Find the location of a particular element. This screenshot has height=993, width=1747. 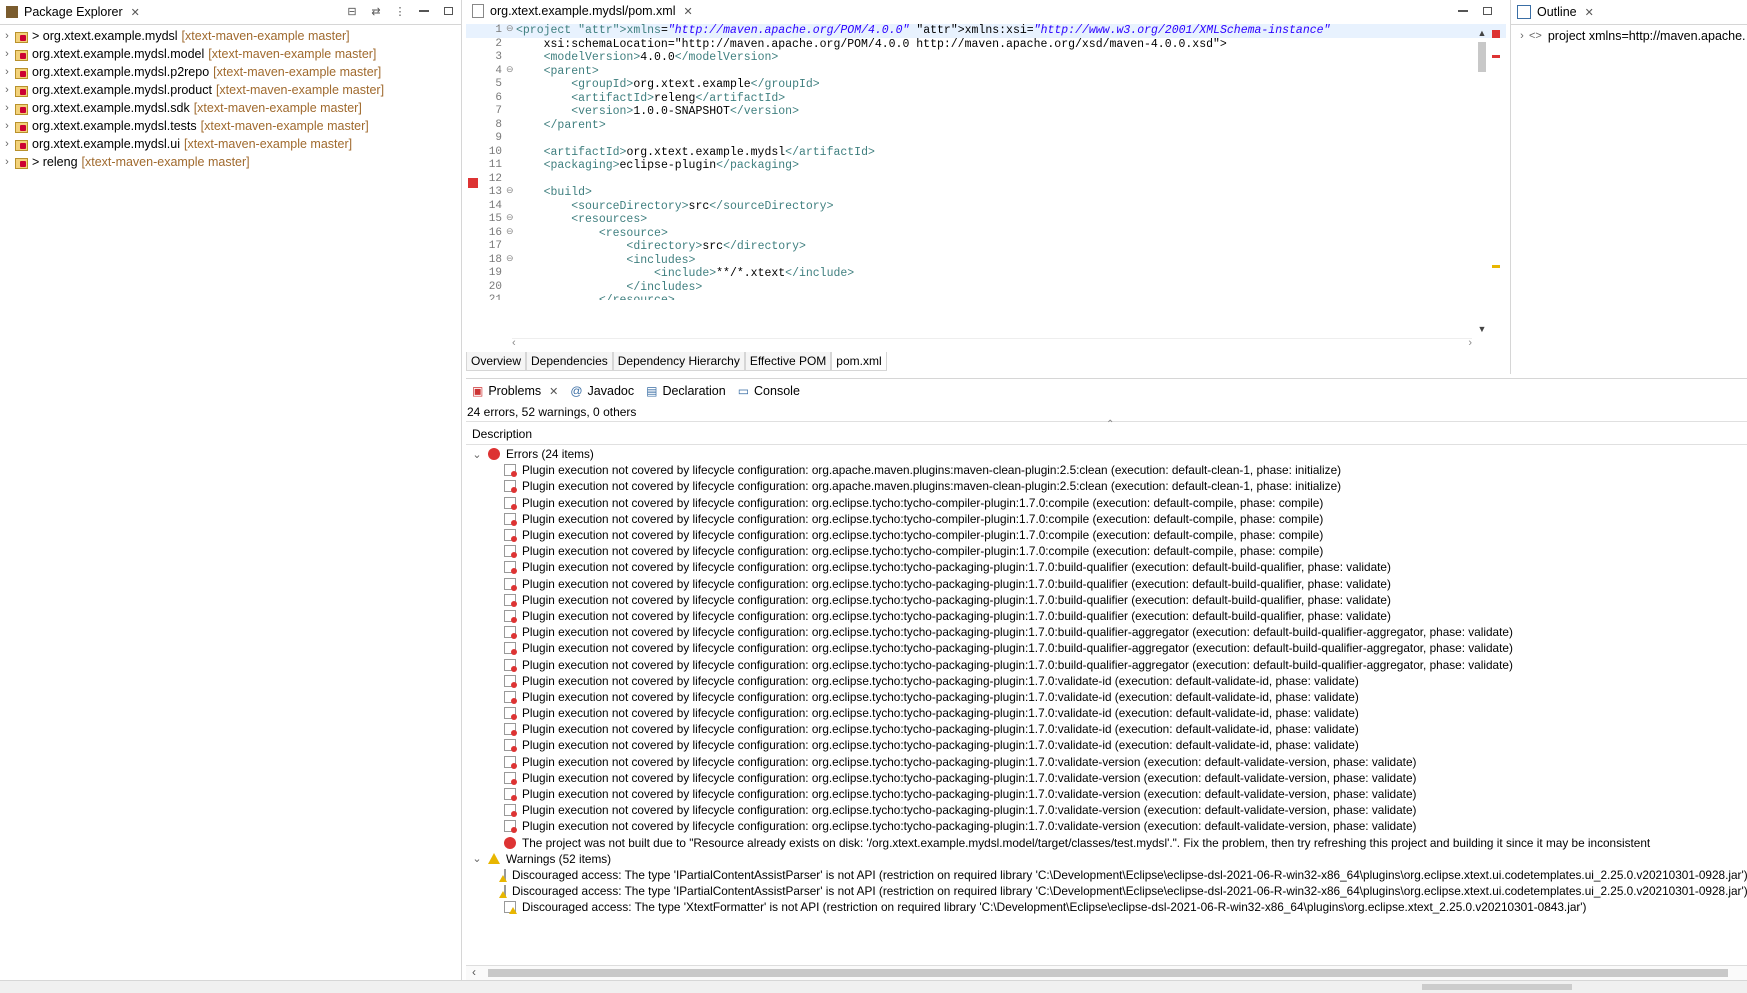

editor-horizontal-scrollbar: ‹ › is located at coordinates (992, 344).